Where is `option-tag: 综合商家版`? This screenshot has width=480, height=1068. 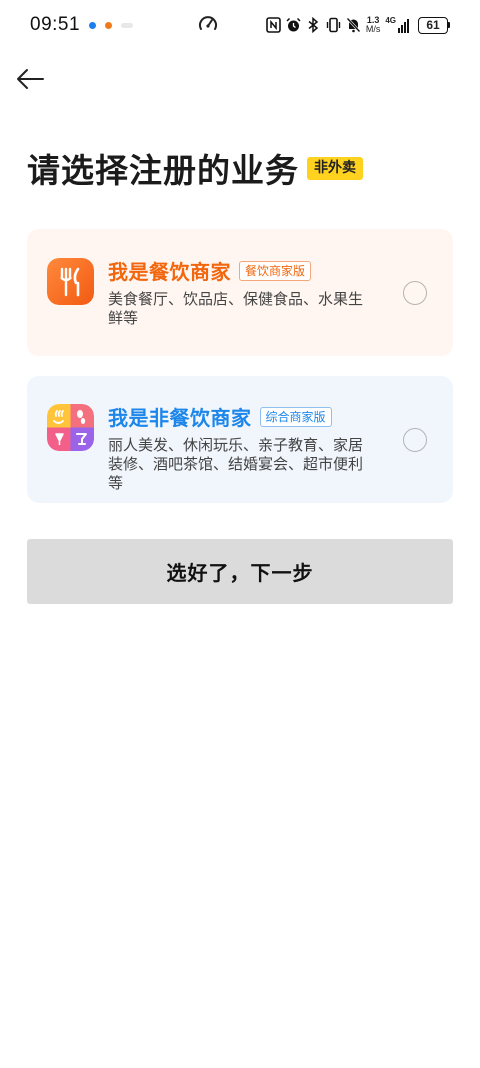 option-tag: 综合商家版 is located at coordinates (295, 416).